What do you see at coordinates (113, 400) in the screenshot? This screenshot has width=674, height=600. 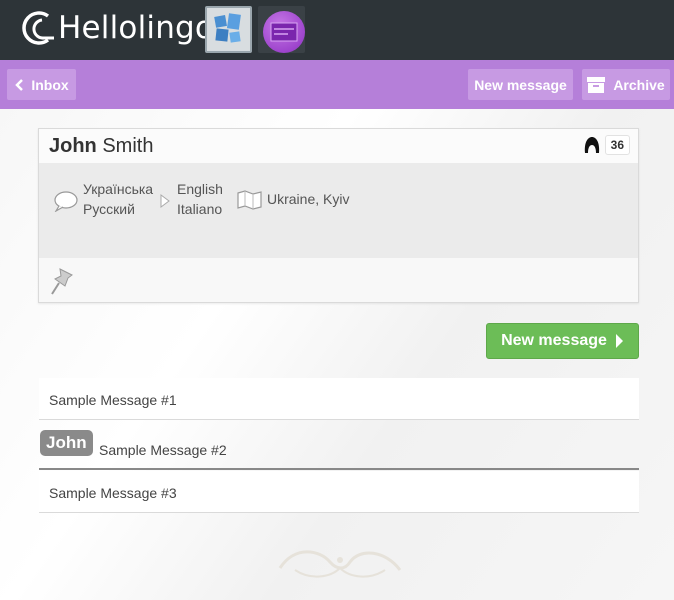 I see `message-text: Sample Message #1` at bounding box center [113, 400].